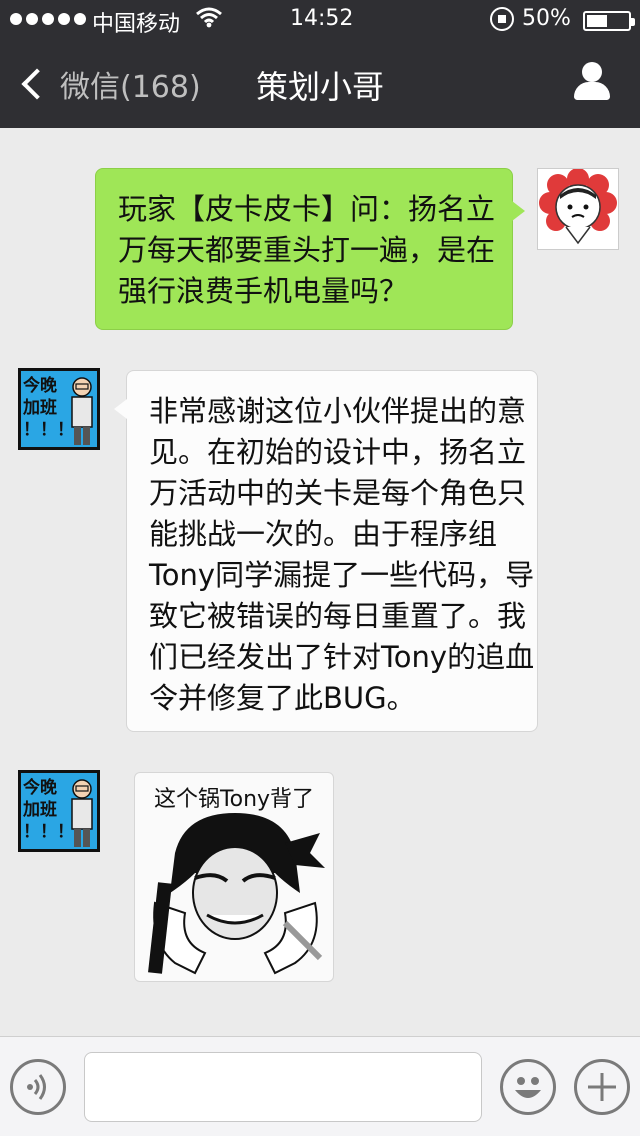  Describe the element at coordinates (342, 657) in the screenshot. I see `message-line: 们已经发出了针对Tony的追血` at that location.